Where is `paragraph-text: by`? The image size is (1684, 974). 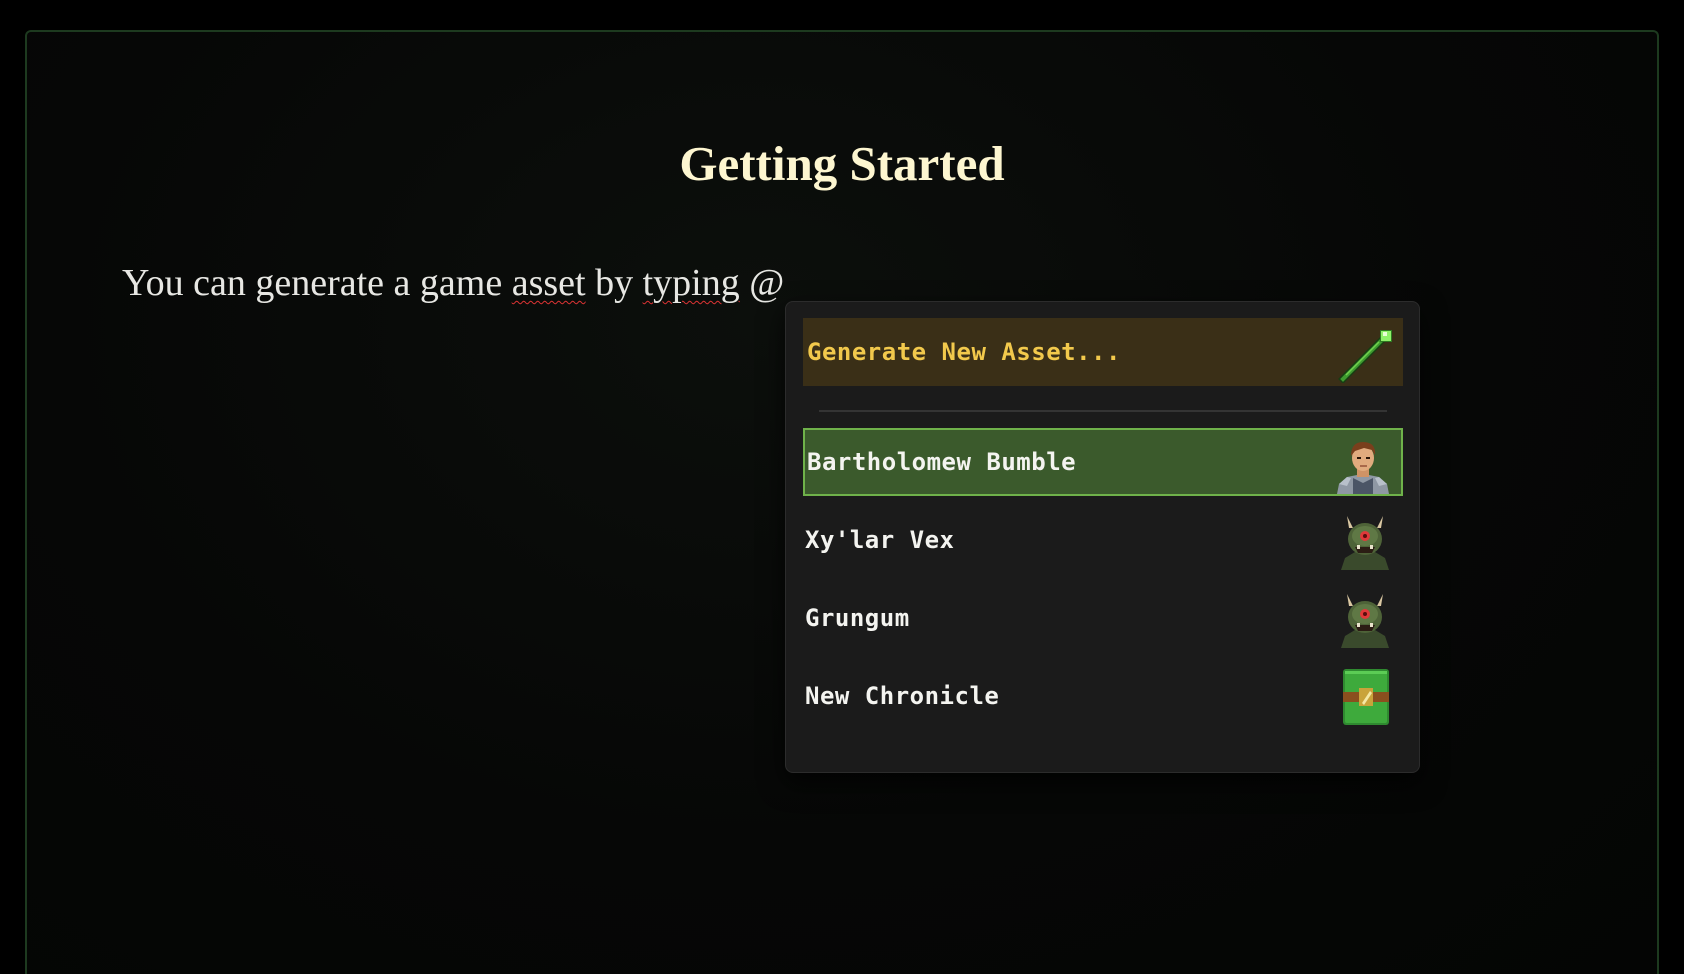 paragraph-text: by is located at coordinates (614, 283).